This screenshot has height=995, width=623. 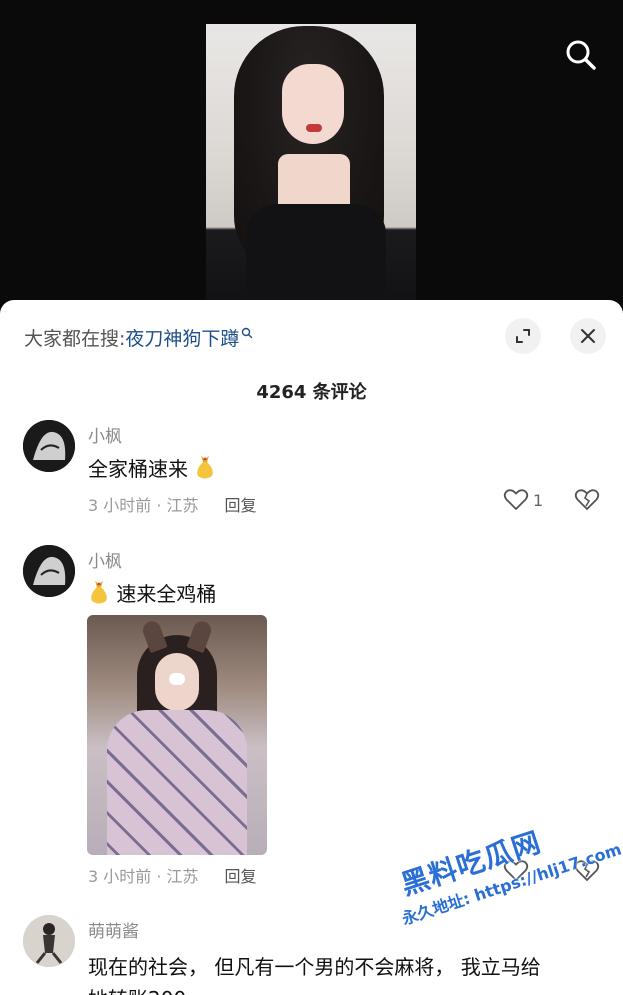 I want to click on close-icon, so click(x=588, y=336).